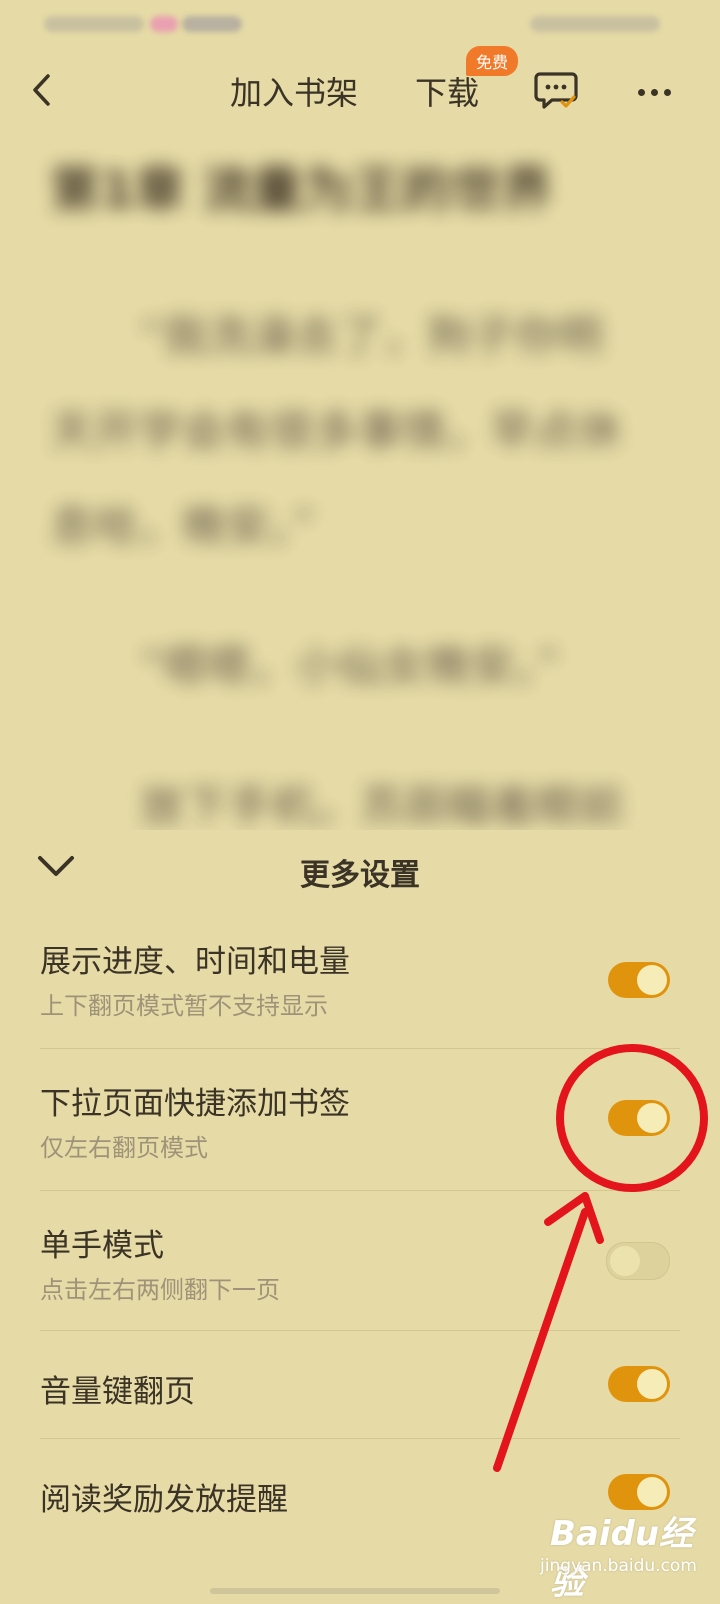 The width and height of the screenshot is (720, 1604). I want to click on toggle-progress-time-battery, so click(639, 980).